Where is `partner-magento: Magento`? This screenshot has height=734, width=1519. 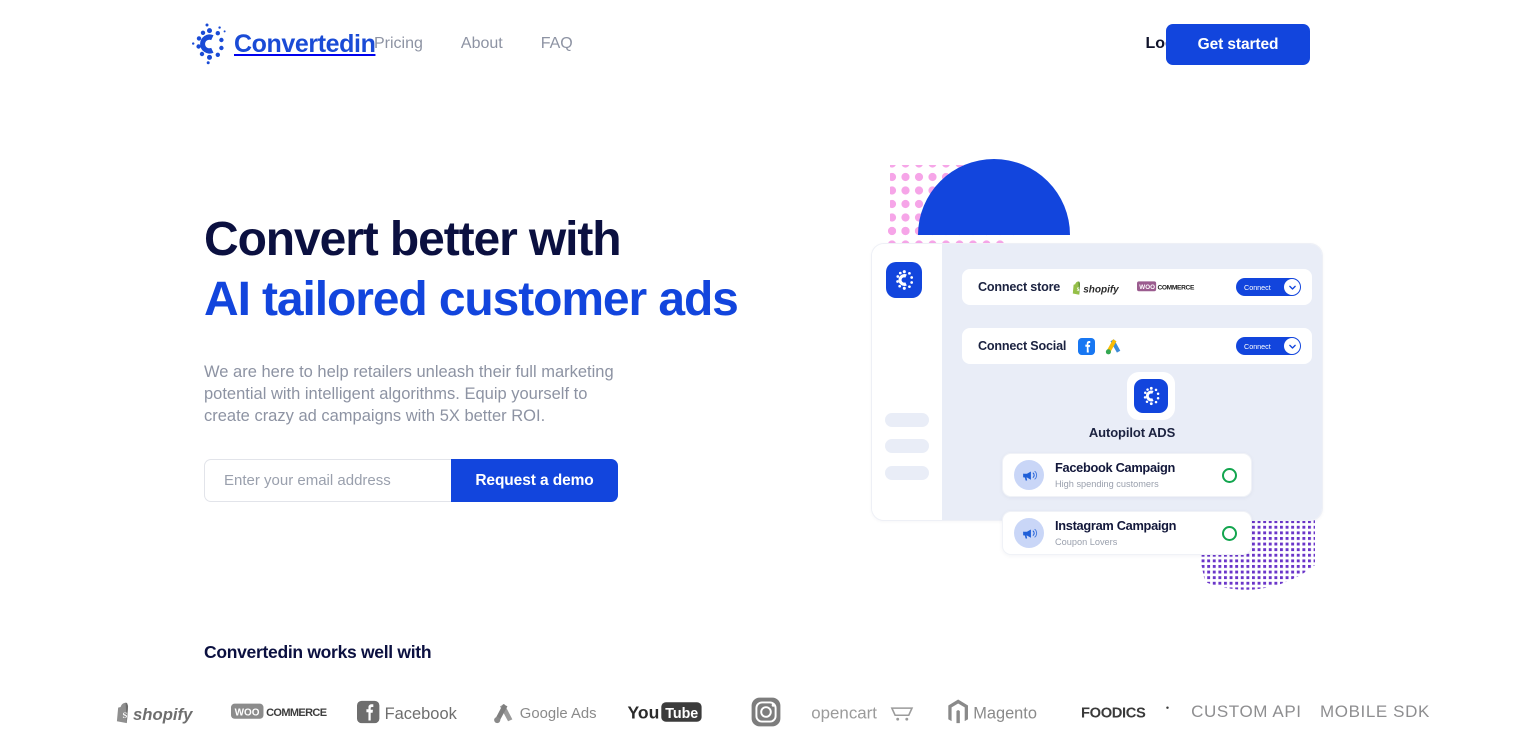 partner-magento: Magento is located at coordinates (1006, 712).